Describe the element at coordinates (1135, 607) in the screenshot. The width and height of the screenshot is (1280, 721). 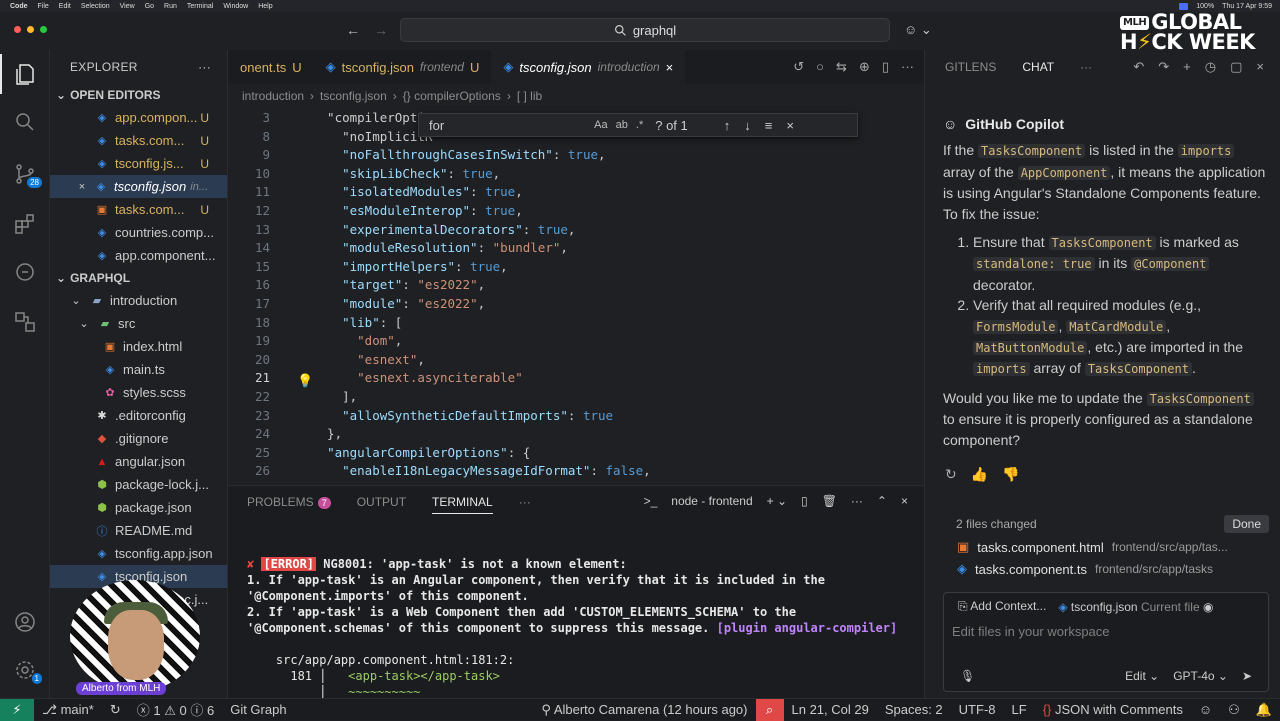
I see `context-file-chip: ◈ tsconfig.json Current file ◉` at that location.